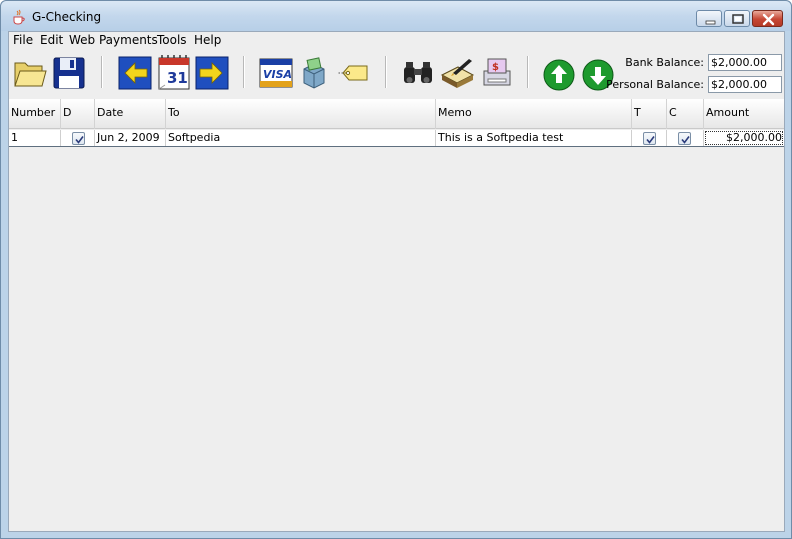 The image size is (792, 539). What do you see at coordinates (301, 138) in the screenshot?
I see `cell-to: Softpedia` at bounding box center [301, 138].